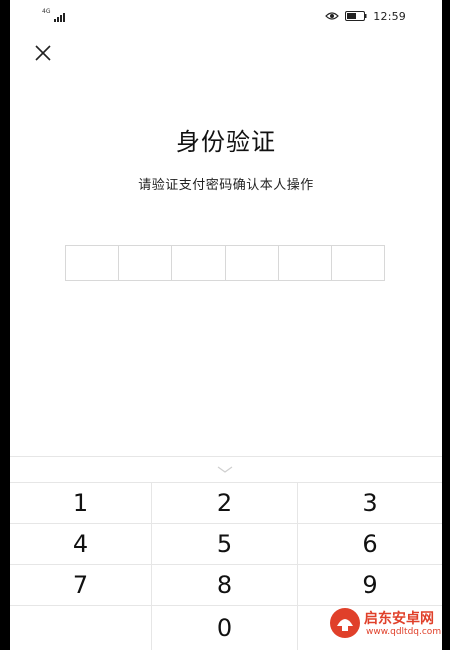 Image resolution: width=450 pixels, height=650 pixels. What do you see at coordinates (370, 585) in the screenshot?
I see `key-9: 9` at bounding box center [370, 585].